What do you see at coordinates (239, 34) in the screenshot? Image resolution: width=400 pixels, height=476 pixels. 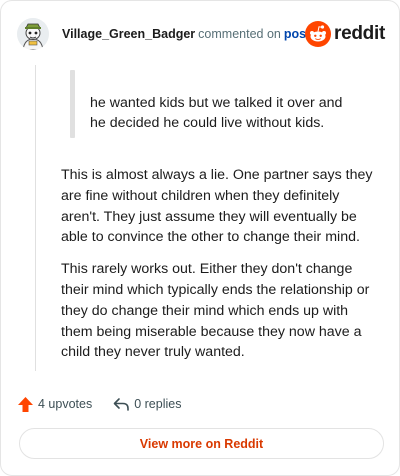 I see `action-text: commented on` at bounding box center [239, 34].